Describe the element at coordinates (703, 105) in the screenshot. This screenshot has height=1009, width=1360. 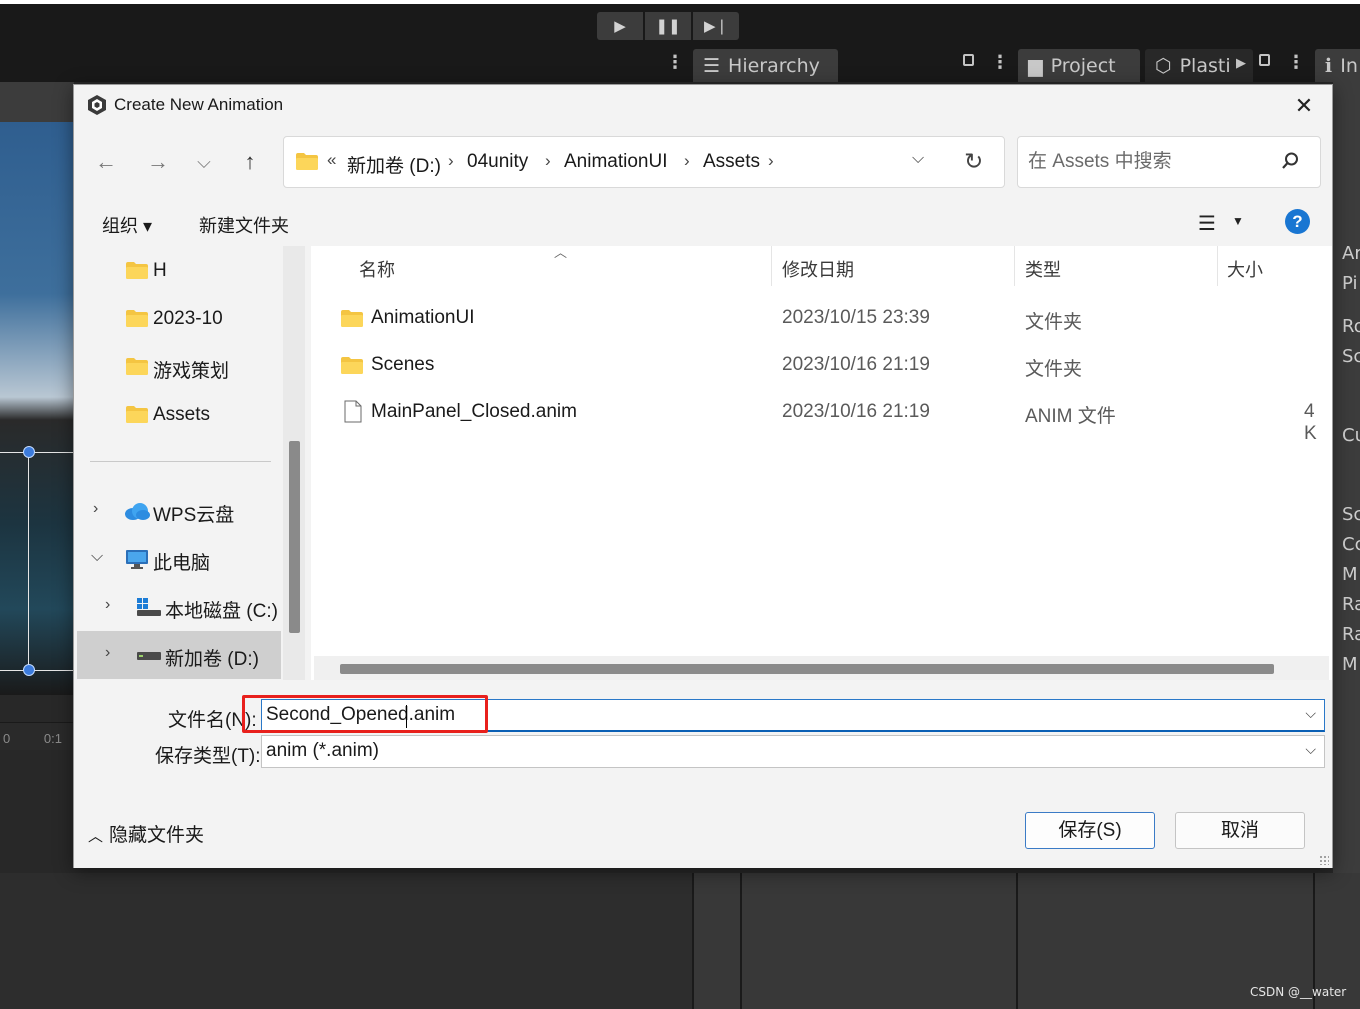
I see `dialog-titlebar: Create New Animation ✕` at that location.